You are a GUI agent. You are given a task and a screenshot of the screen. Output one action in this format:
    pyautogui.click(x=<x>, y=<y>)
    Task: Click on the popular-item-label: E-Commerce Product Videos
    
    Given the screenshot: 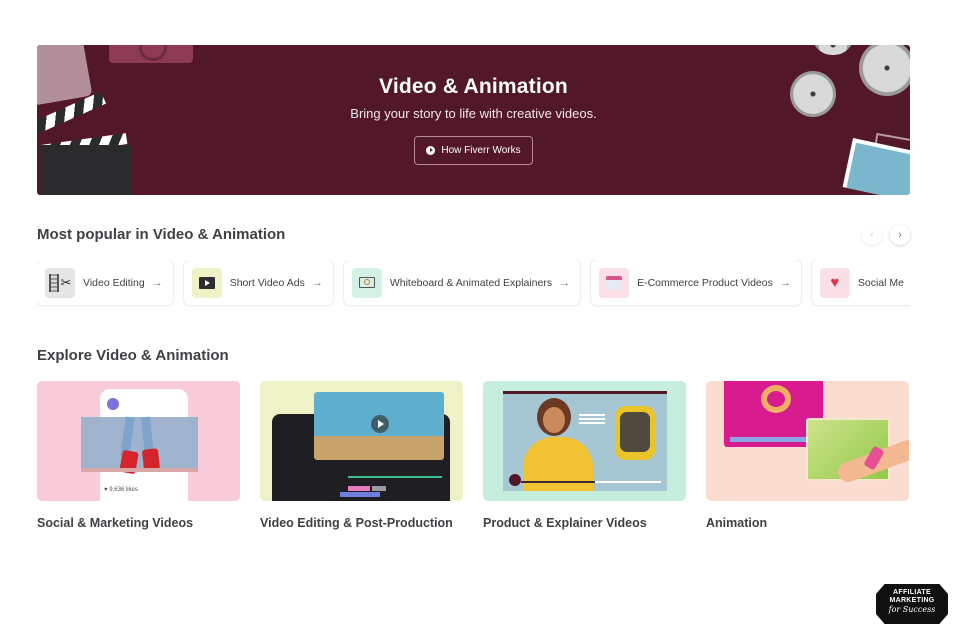 What is the action you would take?
    pyautogui.click(x=705, y=282)
    